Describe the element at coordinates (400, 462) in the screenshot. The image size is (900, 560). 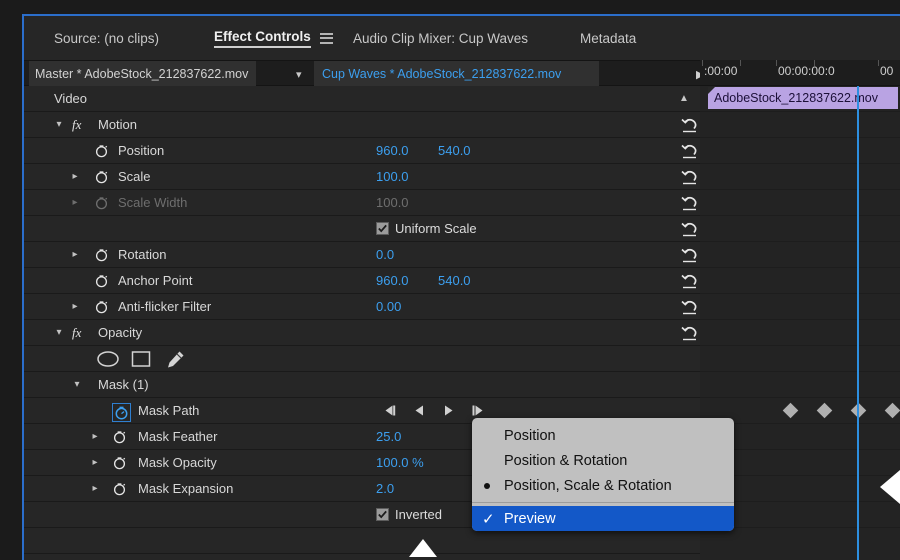
I see `property-mask-opacity-value: 100.0 %` at that location.